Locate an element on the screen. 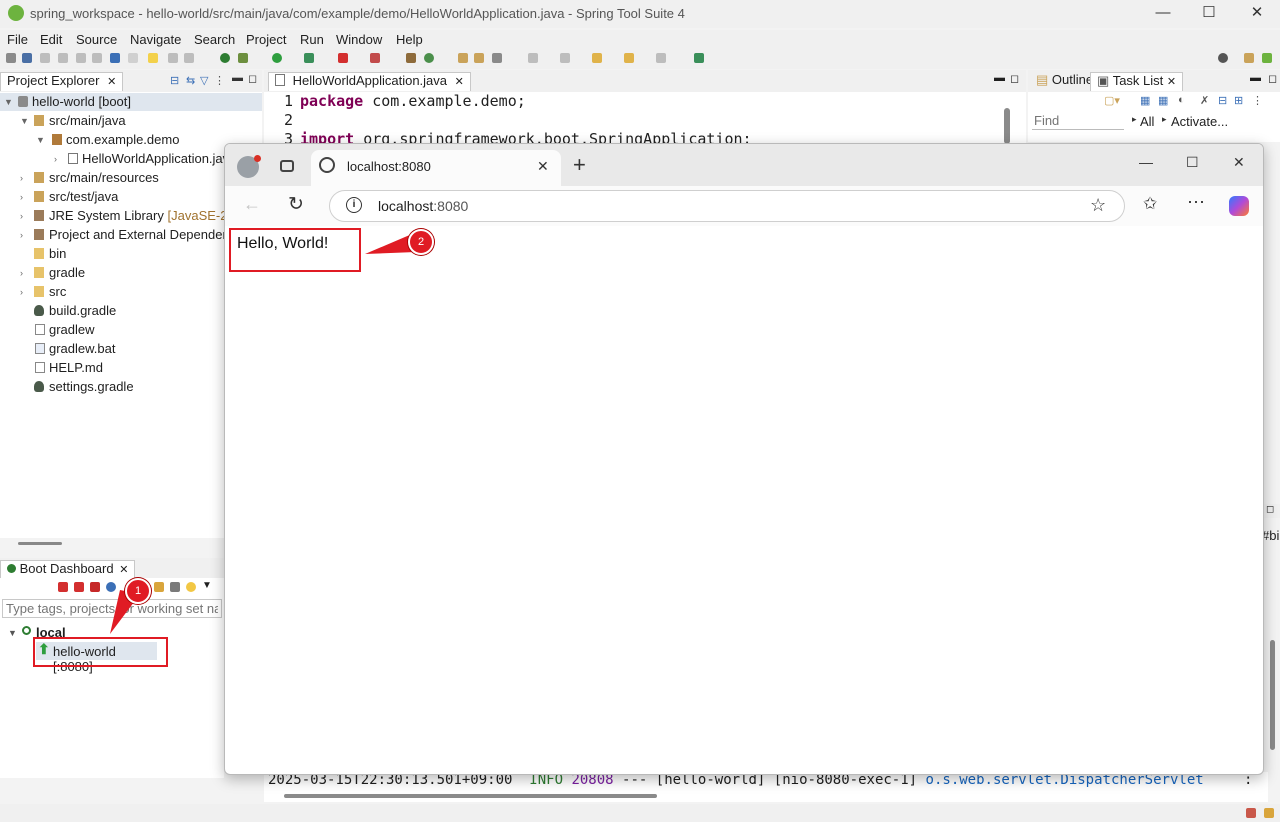  annotation-arrows is located at coordinates (263, 434).